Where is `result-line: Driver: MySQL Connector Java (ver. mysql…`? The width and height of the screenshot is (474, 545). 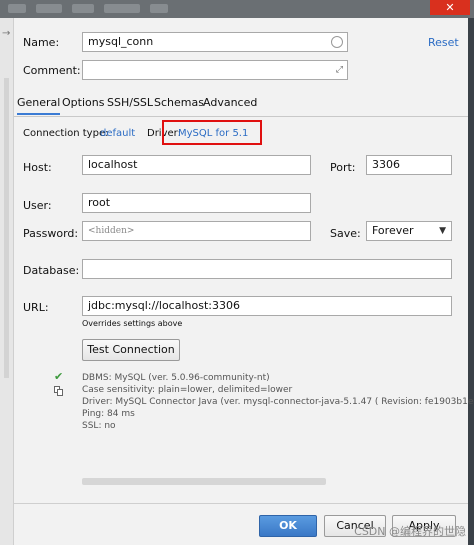
result-line: Driver: MySQL Connector Java (ver. mysql… is located at coordinates (278, 402).